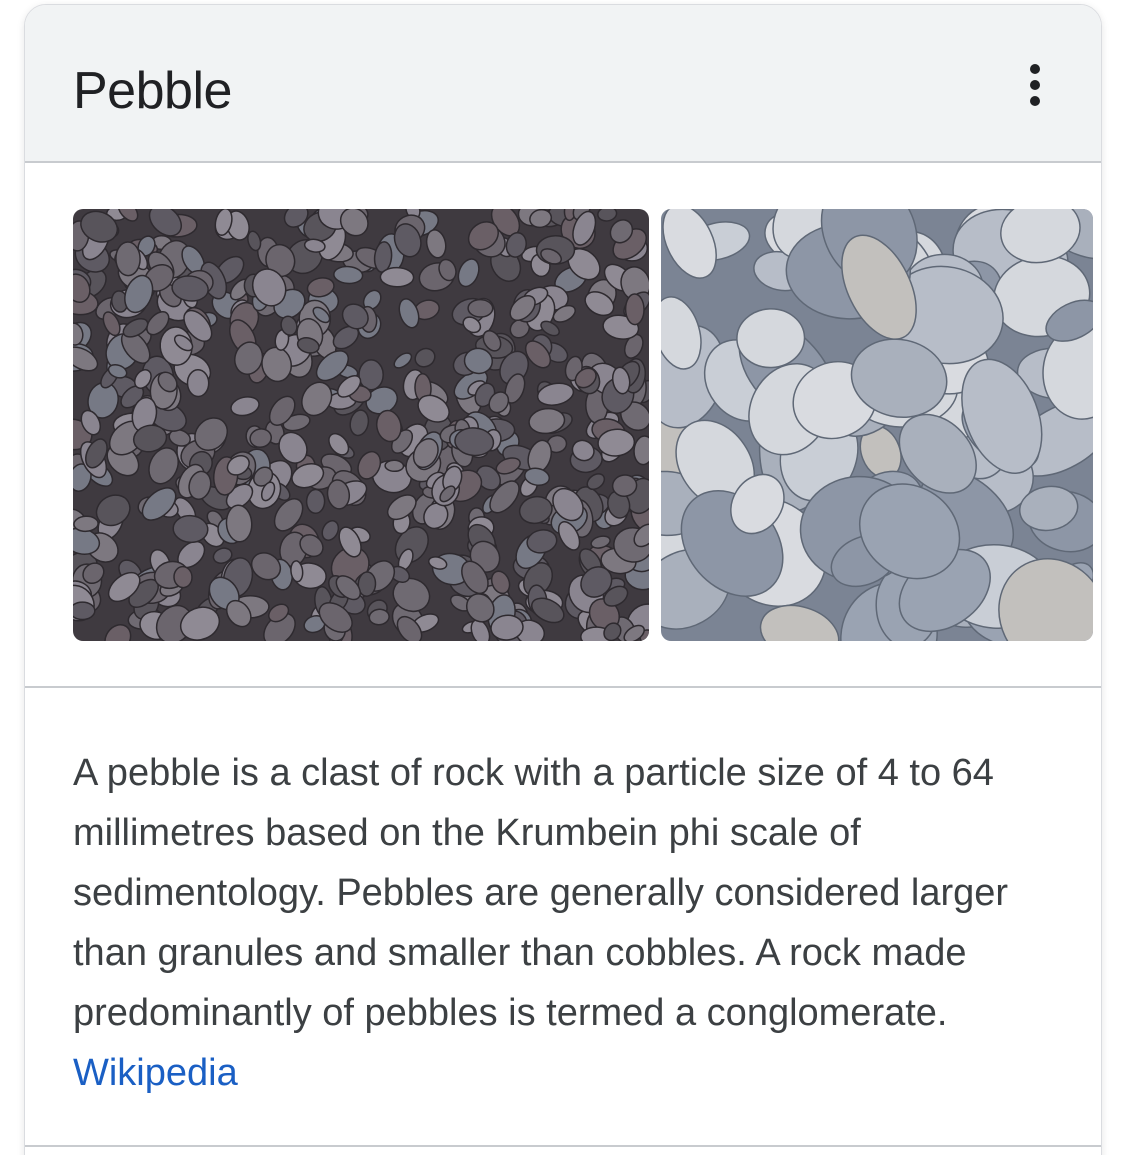 This screenshot has height=1155, width=1125. Describe the element at coordinates (152, 91) in the screenshot. I see `panel-title: Pebble` at that location.